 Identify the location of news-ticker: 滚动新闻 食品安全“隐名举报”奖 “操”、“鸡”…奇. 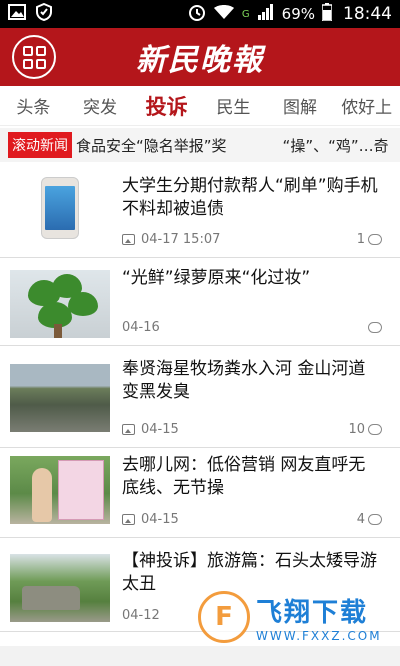
(200, 145).